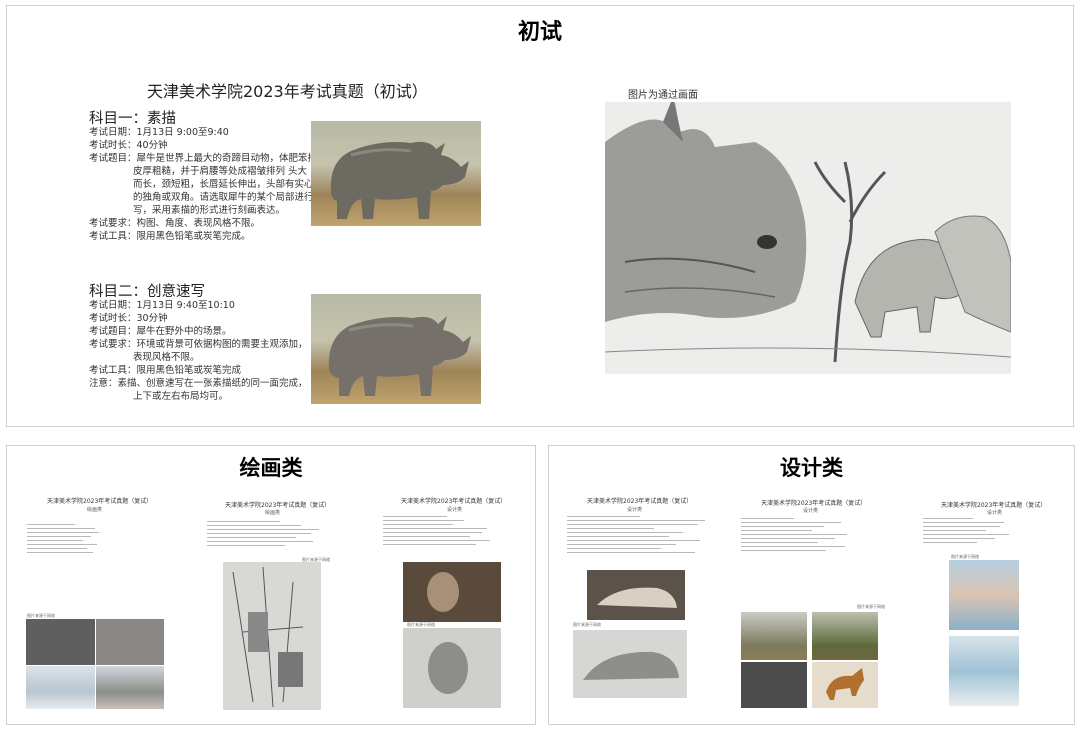 The width and height of the screenshot is (1079, 729). Describe the element at coordinates (663, 95) in the screenshot. I see `image-caption: 图片为通过画面` at that location.